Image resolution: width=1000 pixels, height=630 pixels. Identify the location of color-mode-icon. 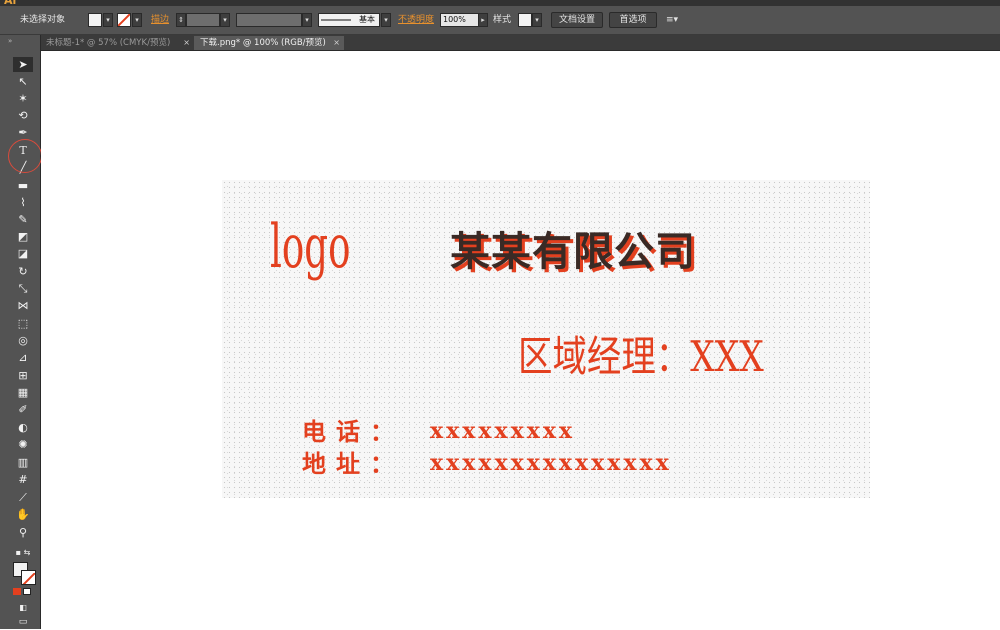
(17, 591).